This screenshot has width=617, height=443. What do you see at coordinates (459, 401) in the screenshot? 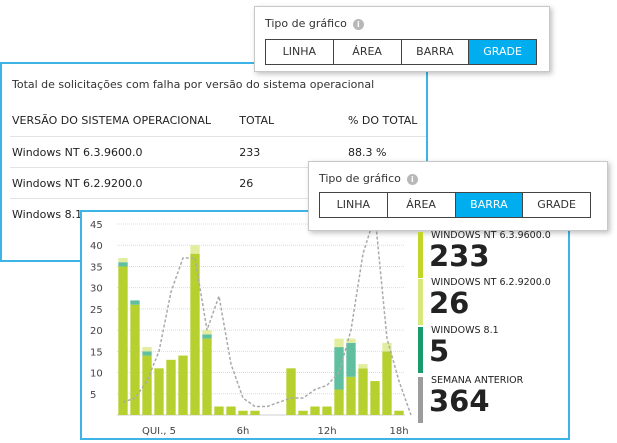
I see `legend-series-value: 364` at bounding box center [459, 401].